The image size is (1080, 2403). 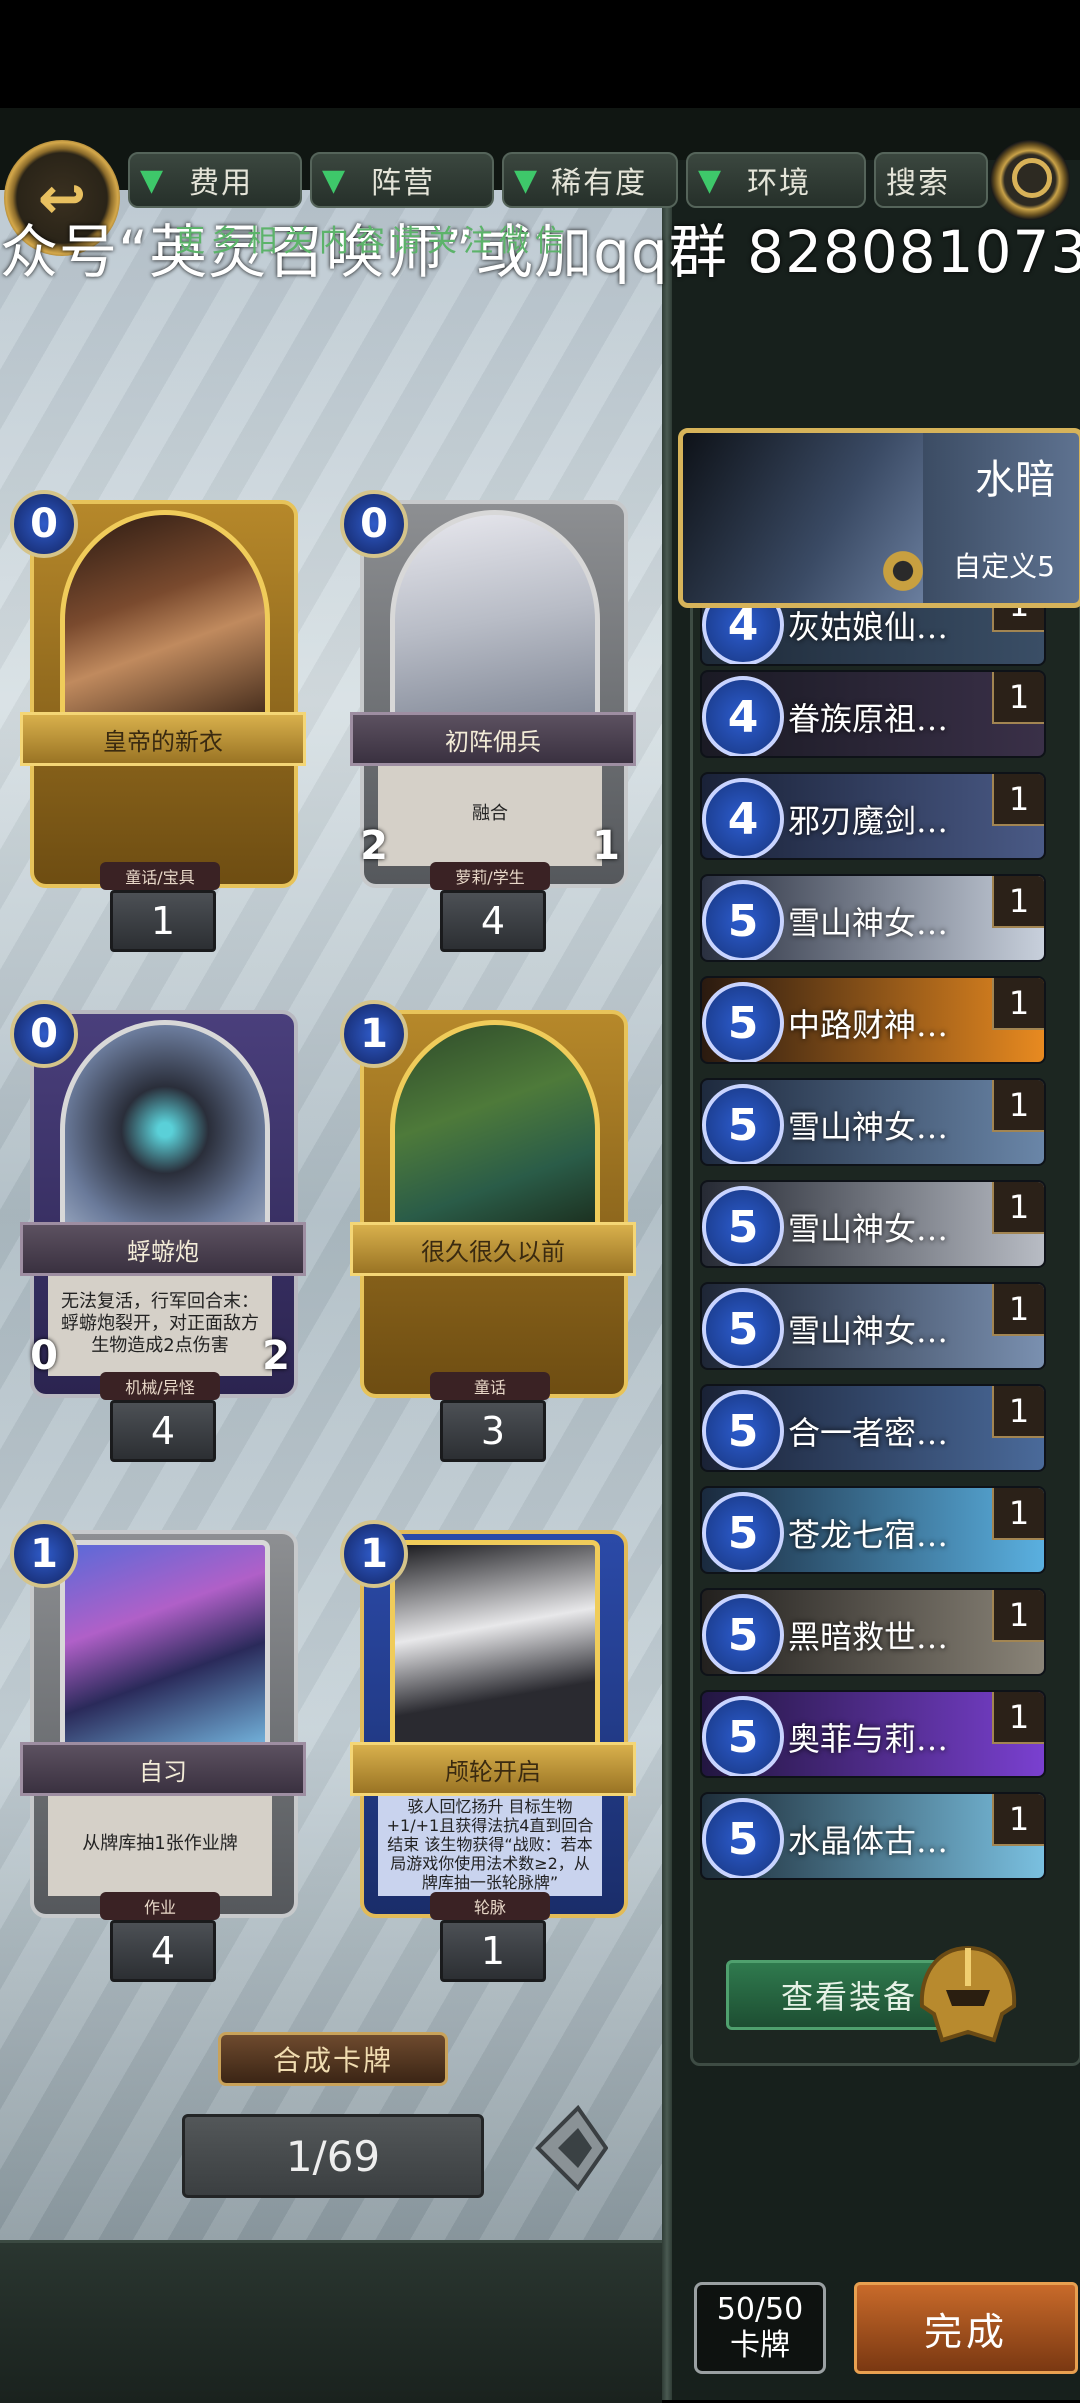 What do you see at coordinates (873, 1836) in the screenshot?
I see `deck-list-item: 5 水晶体古… 1` at bounding box center [873, 1836].